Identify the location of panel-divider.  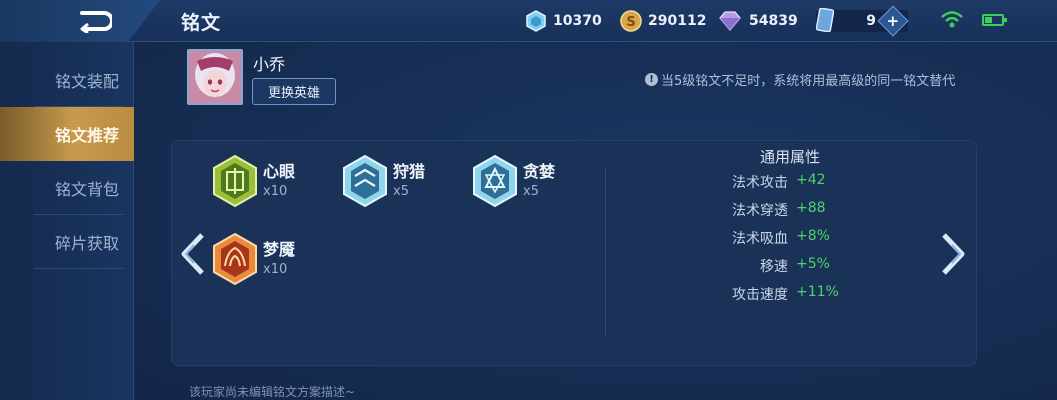
(605, 252).